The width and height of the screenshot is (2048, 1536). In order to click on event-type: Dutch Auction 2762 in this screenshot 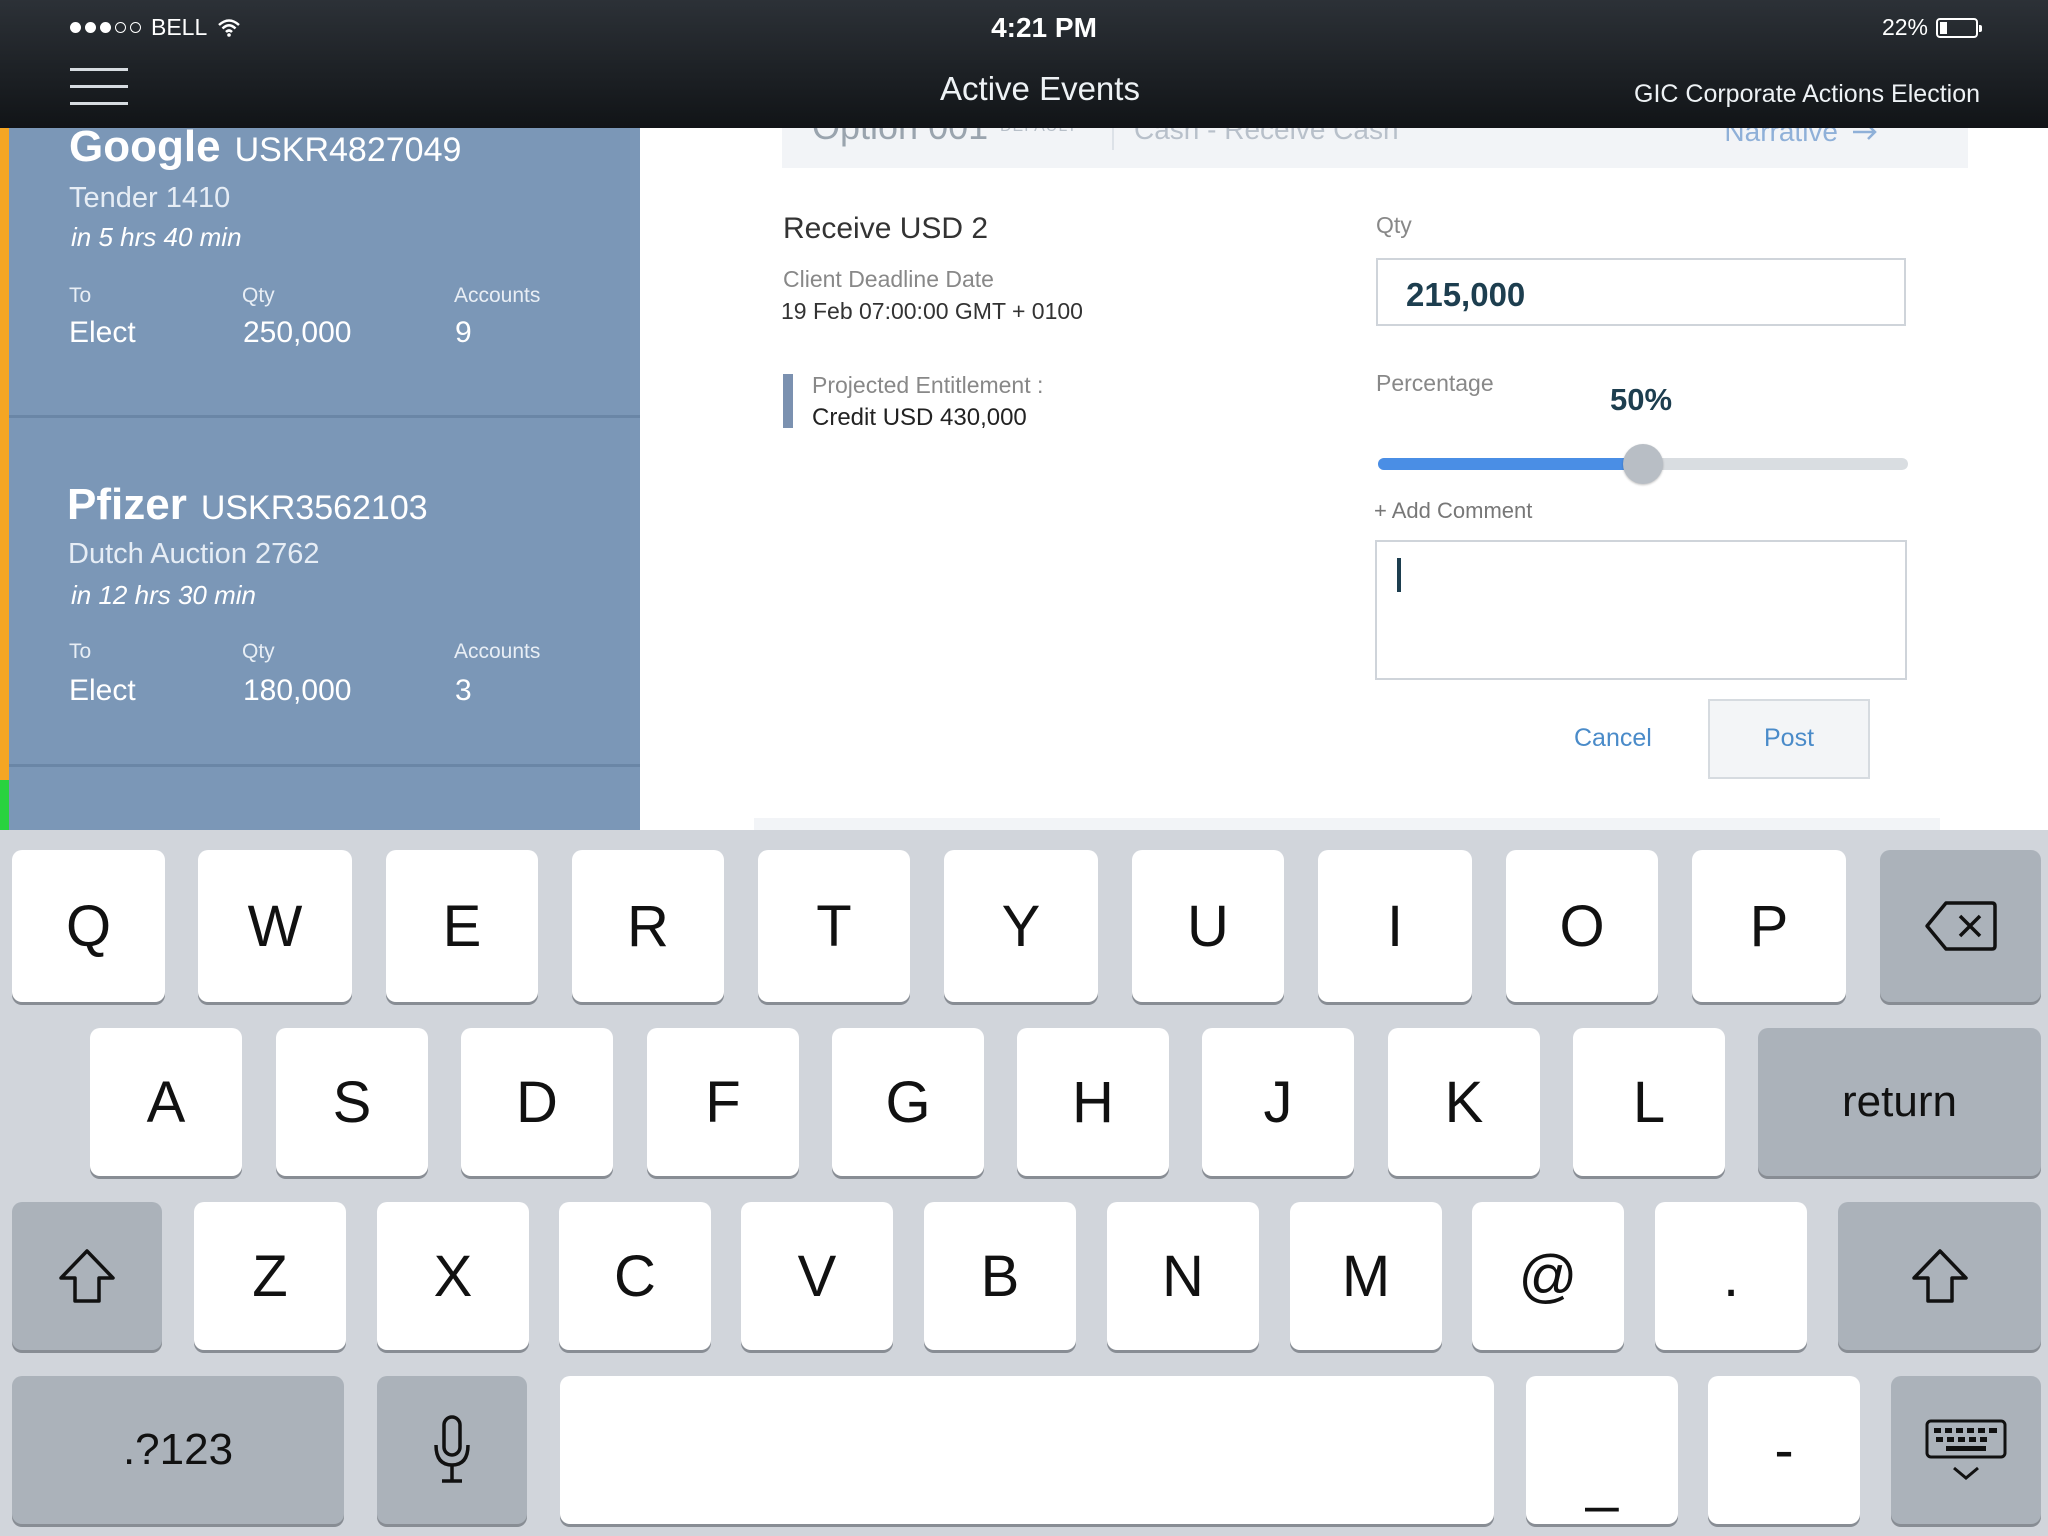, I will do `click(194, 554)`.